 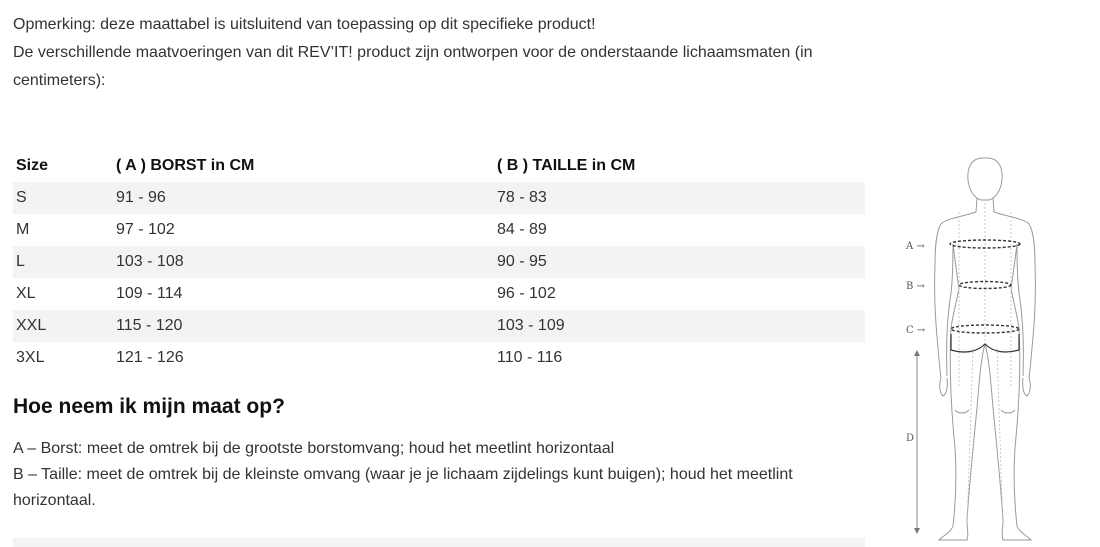 What do you see at coordinates (26, 293) in the screenshot?
I see `size-cell: XL` at bounding box center [26, 293].